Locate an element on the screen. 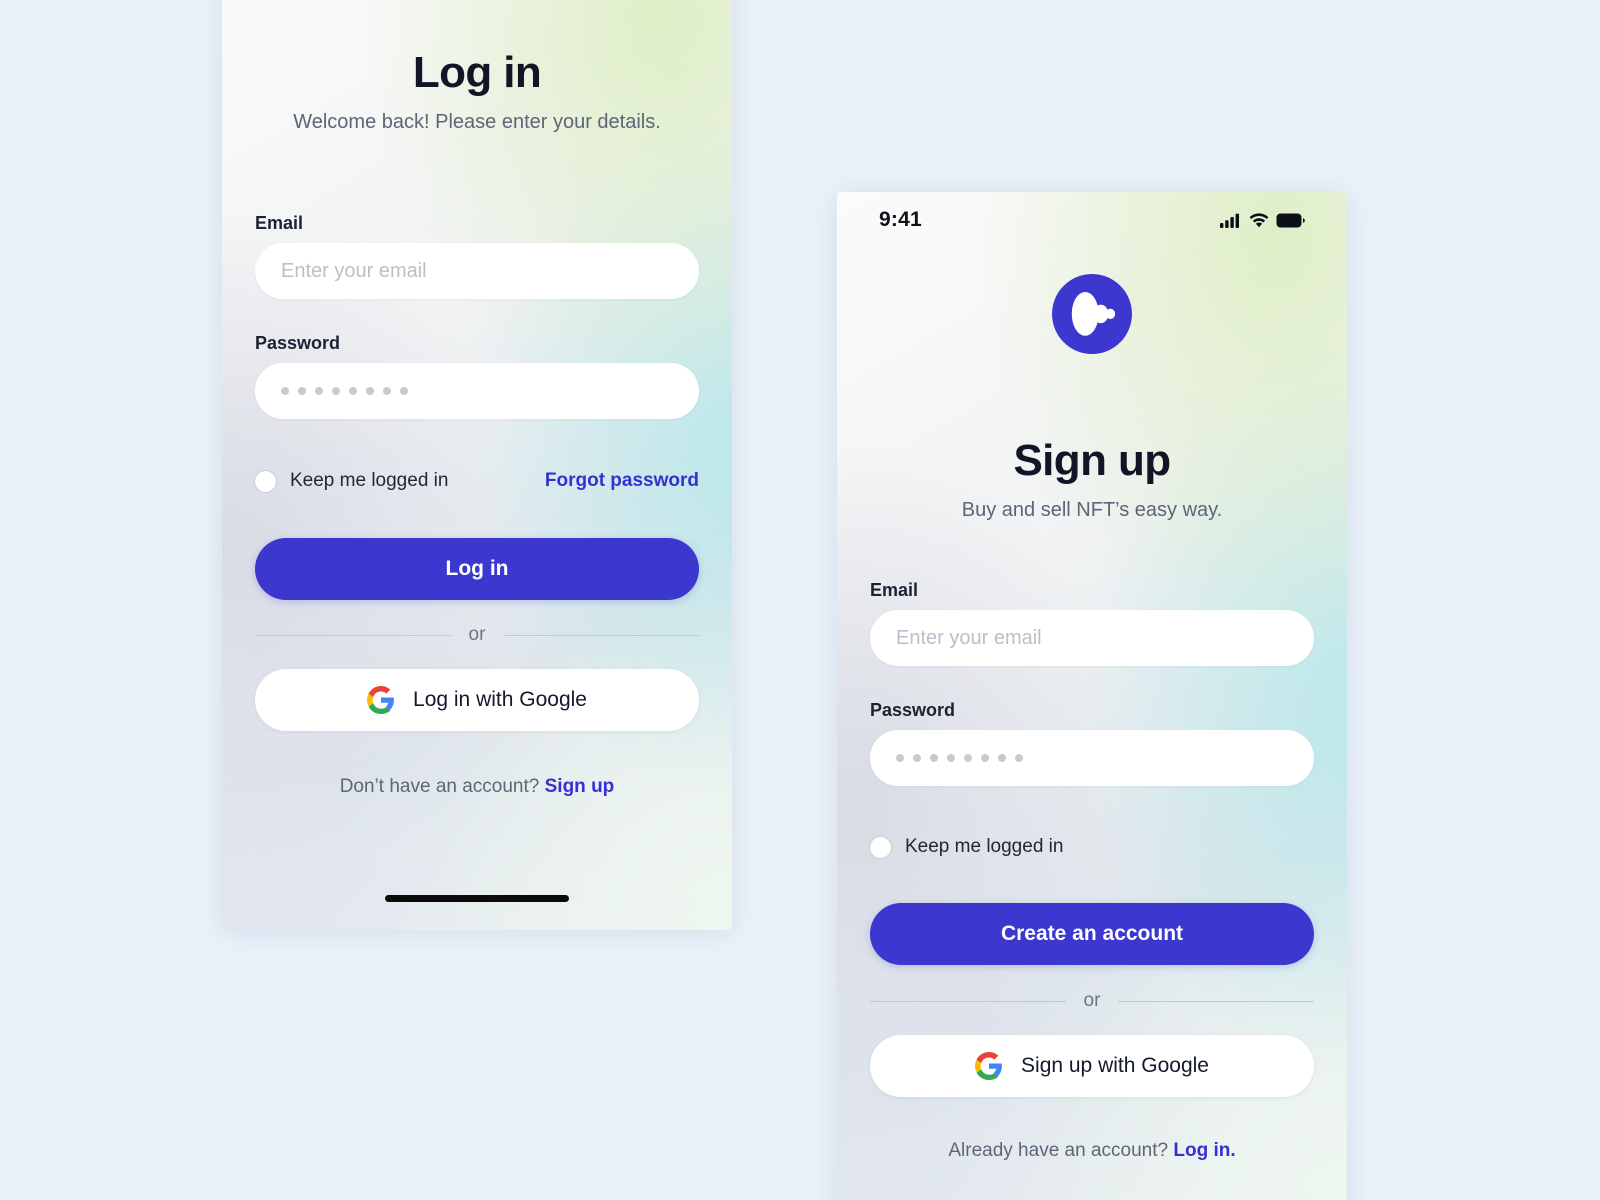 The image size is (1600, 1200). signup-email-group: Email Enter your email is located at coordinates (1092, 623).